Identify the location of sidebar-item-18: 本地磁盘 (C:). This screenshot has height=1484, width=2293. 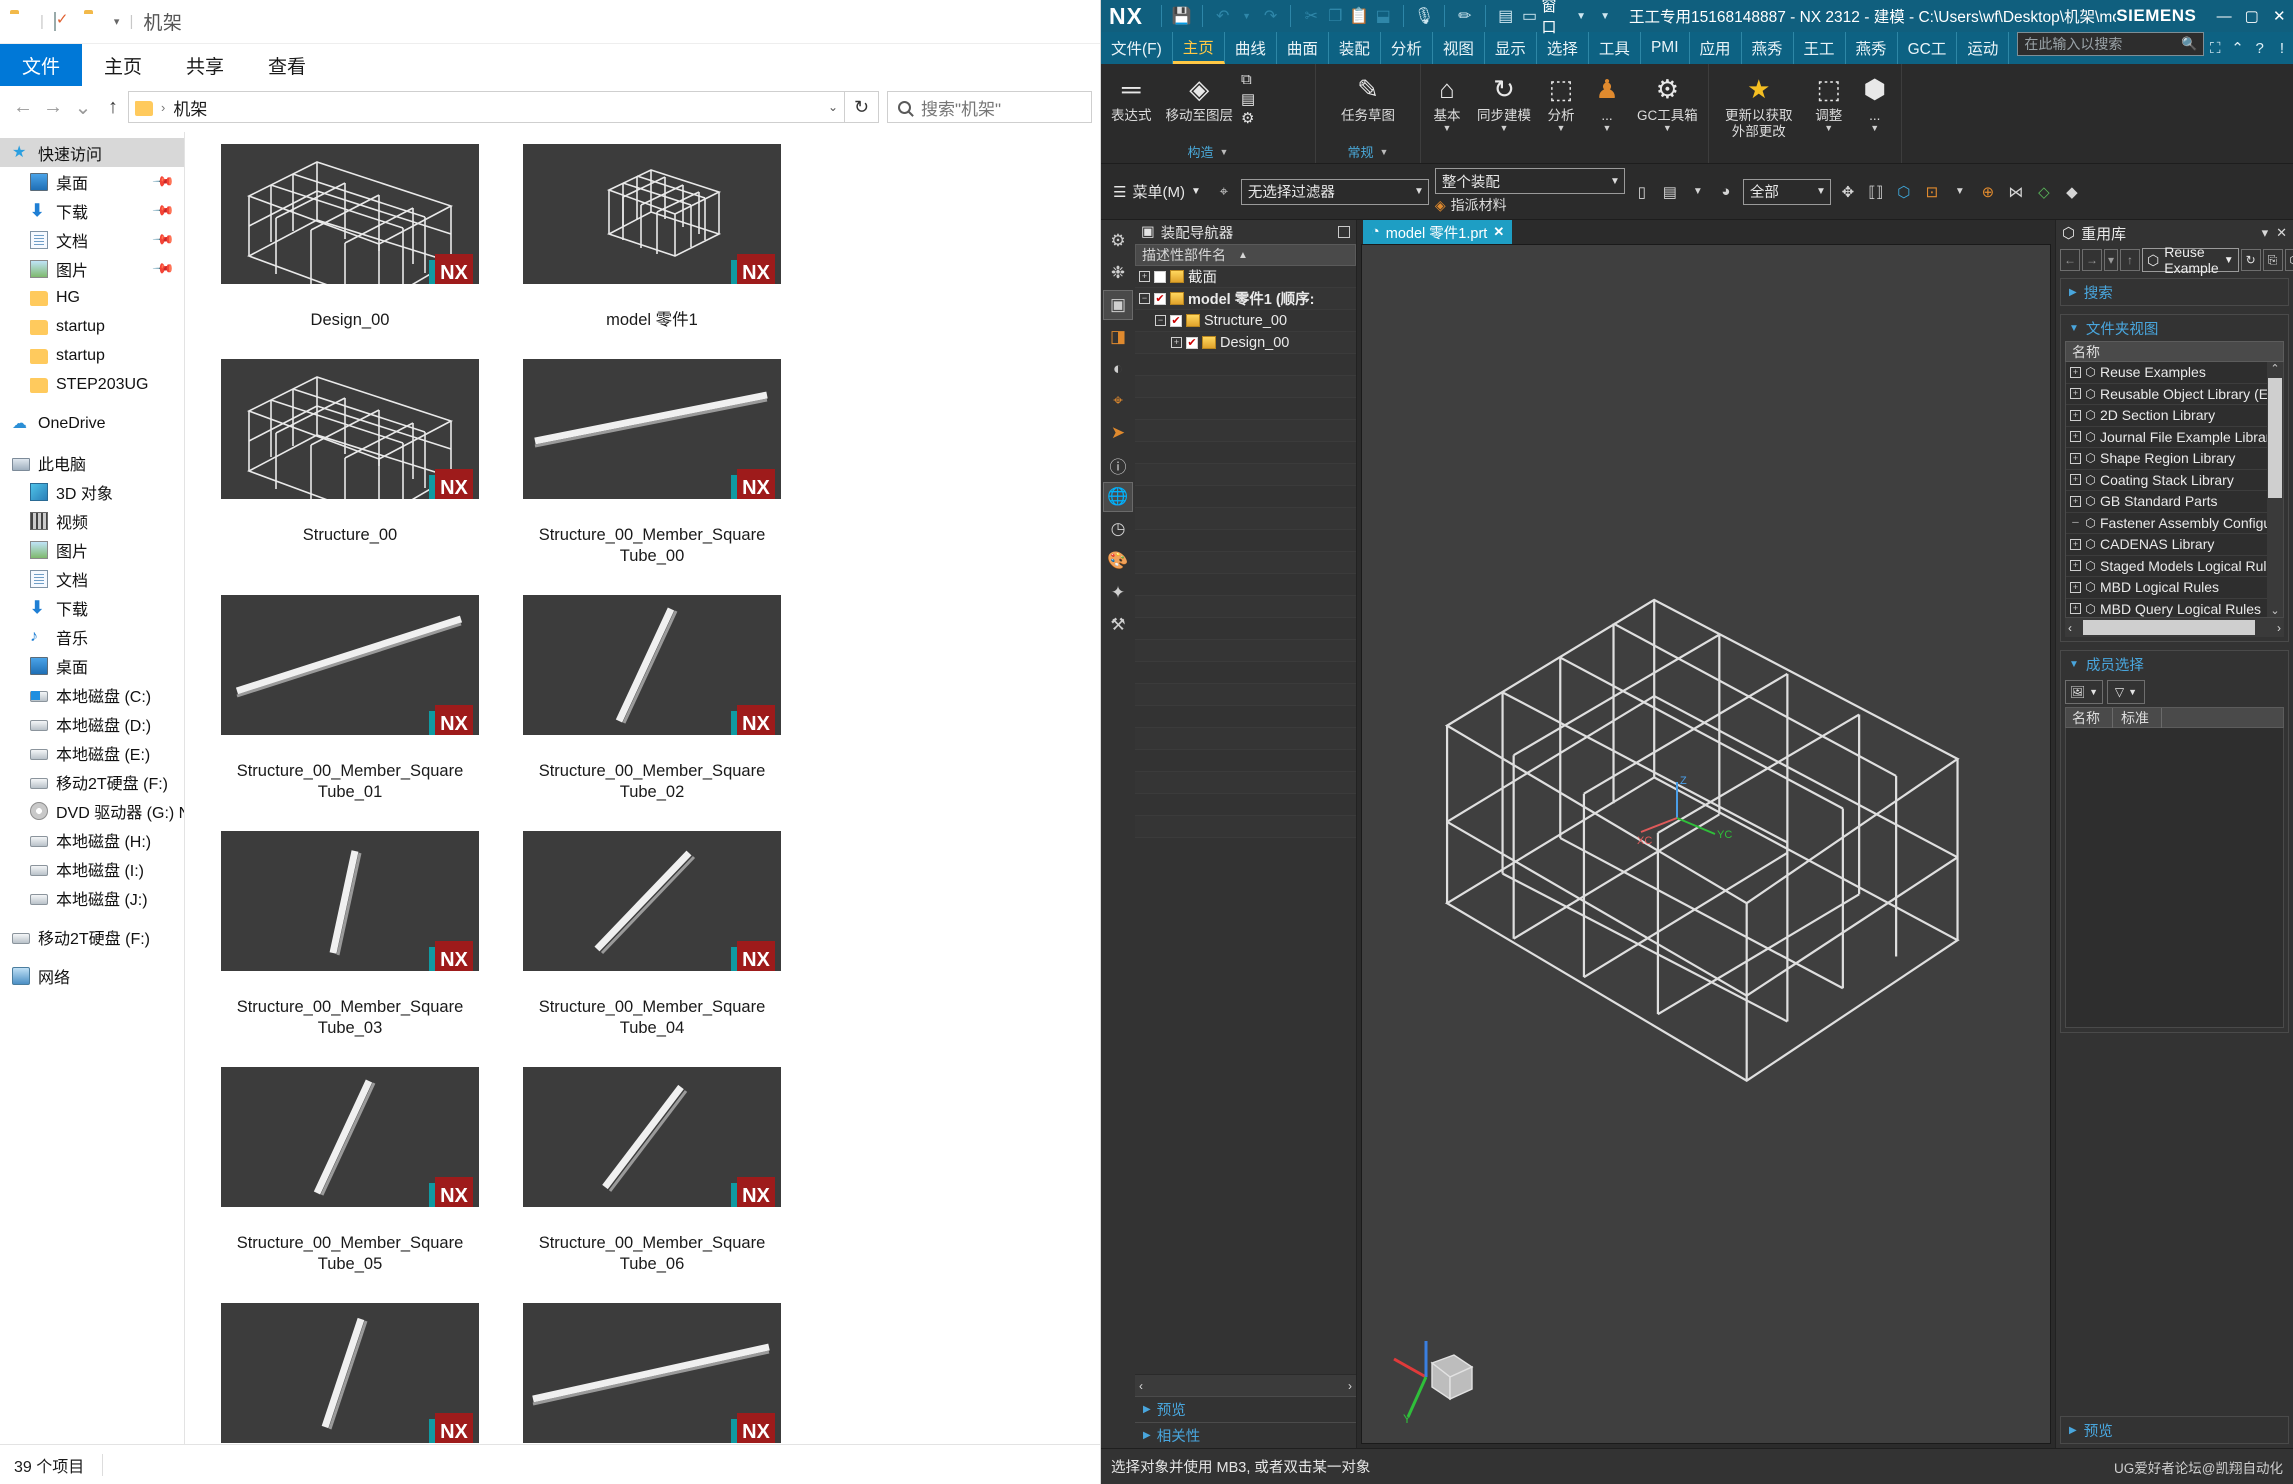
(92, 694).